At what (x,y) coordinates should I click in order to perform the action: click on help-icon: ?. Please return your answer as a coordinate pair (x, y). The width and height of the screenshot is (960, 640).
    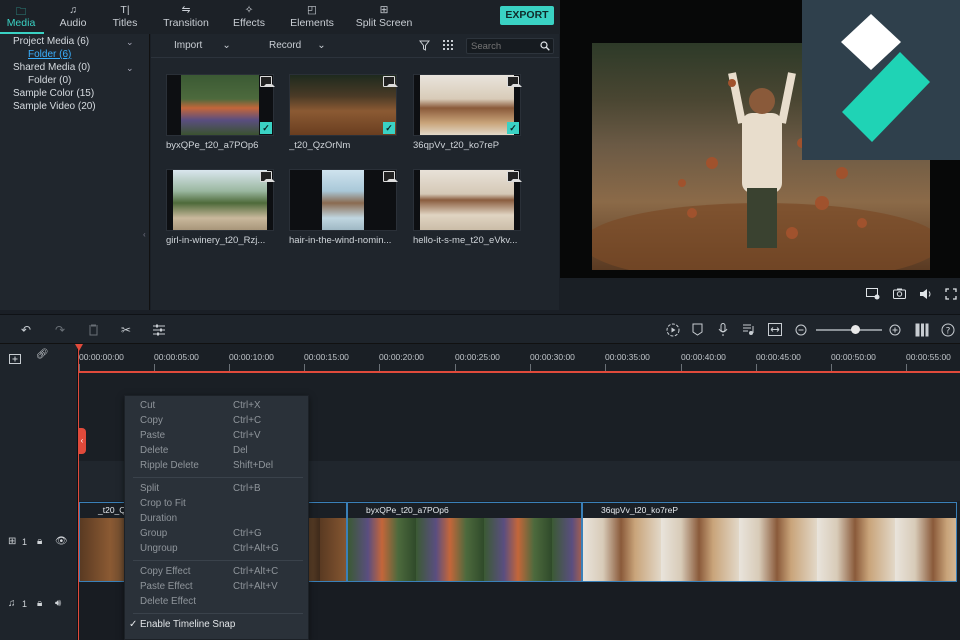
    Looking at the image, I should click on (948, 330).